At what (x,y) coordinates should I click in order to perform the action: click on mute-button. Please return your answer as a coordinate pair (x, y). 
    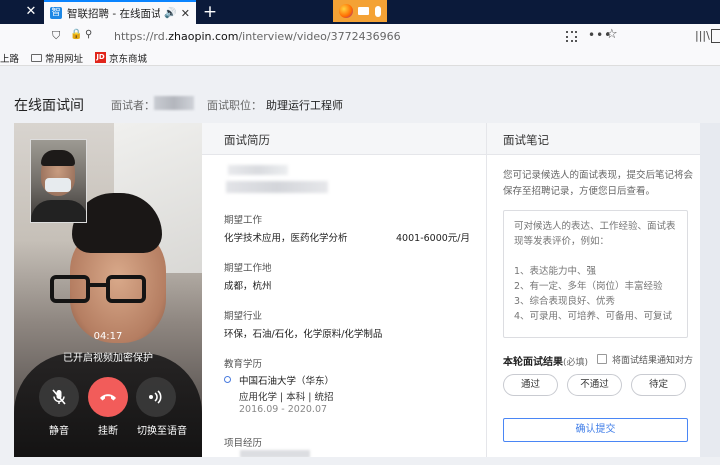
    Looking at the image, I should click on (59, 397).